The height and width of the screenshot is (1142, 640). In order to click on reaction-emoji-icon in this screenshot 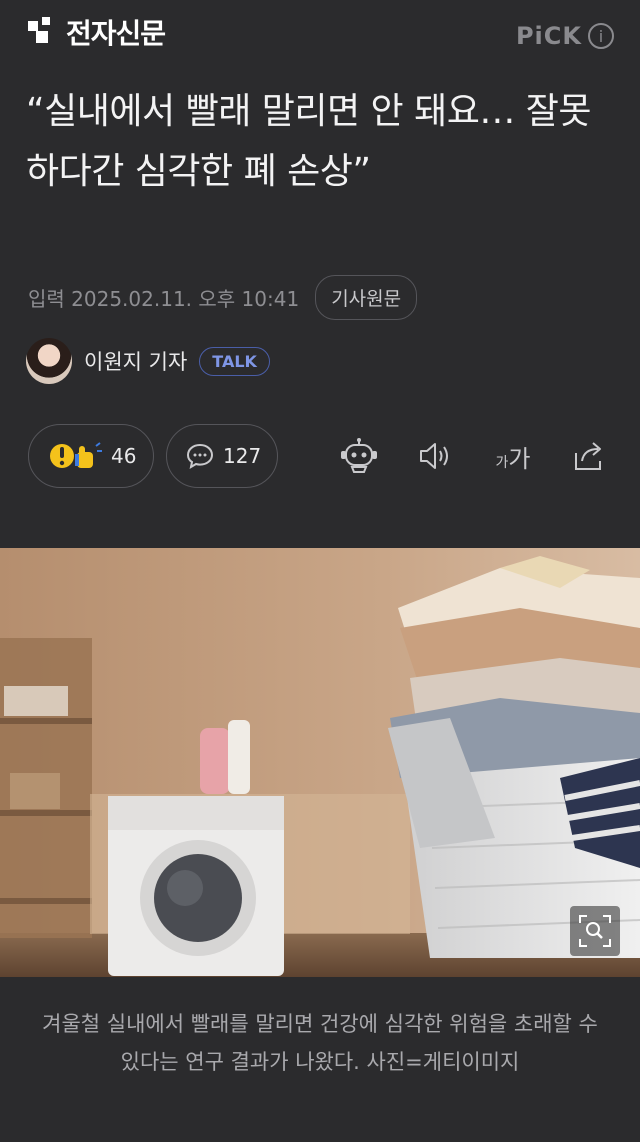, I will do `click(76, 455)`.